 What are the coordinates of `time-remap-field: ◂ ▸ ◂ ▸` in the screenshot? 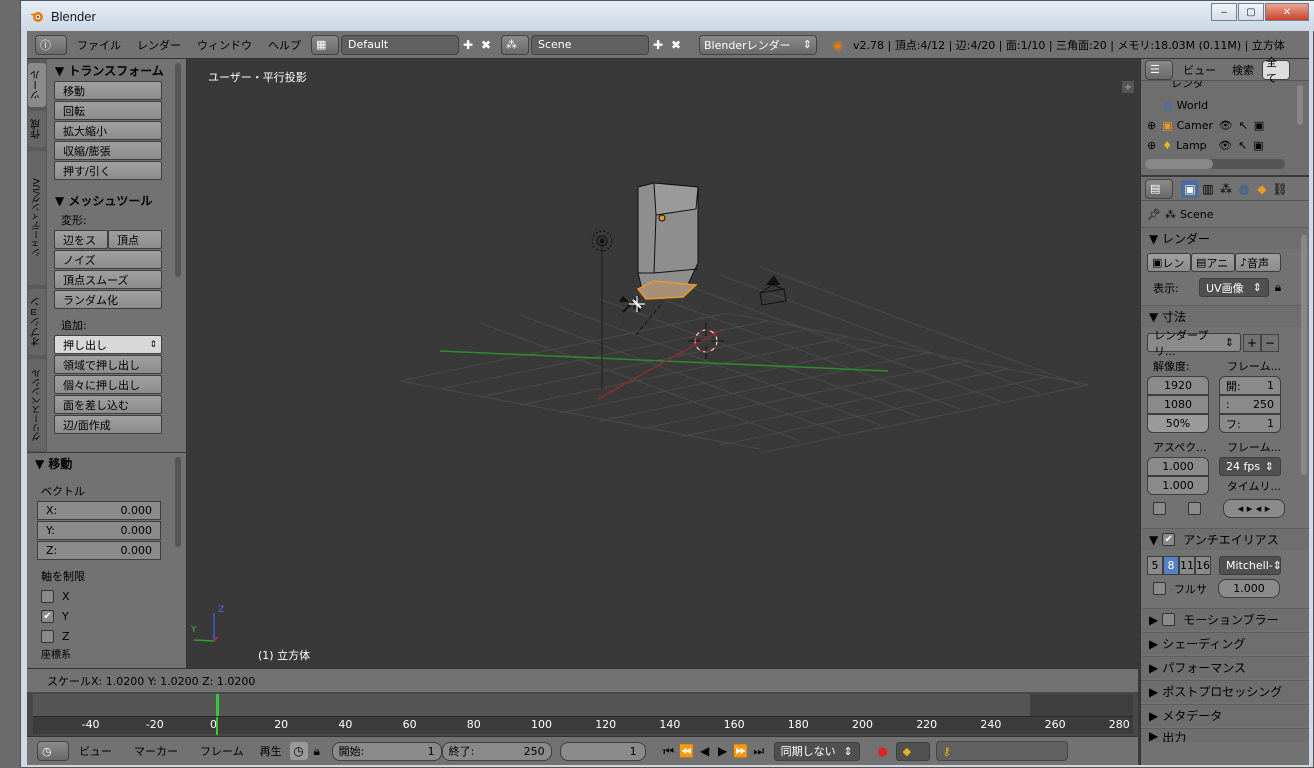 It's located at (1254, 508).